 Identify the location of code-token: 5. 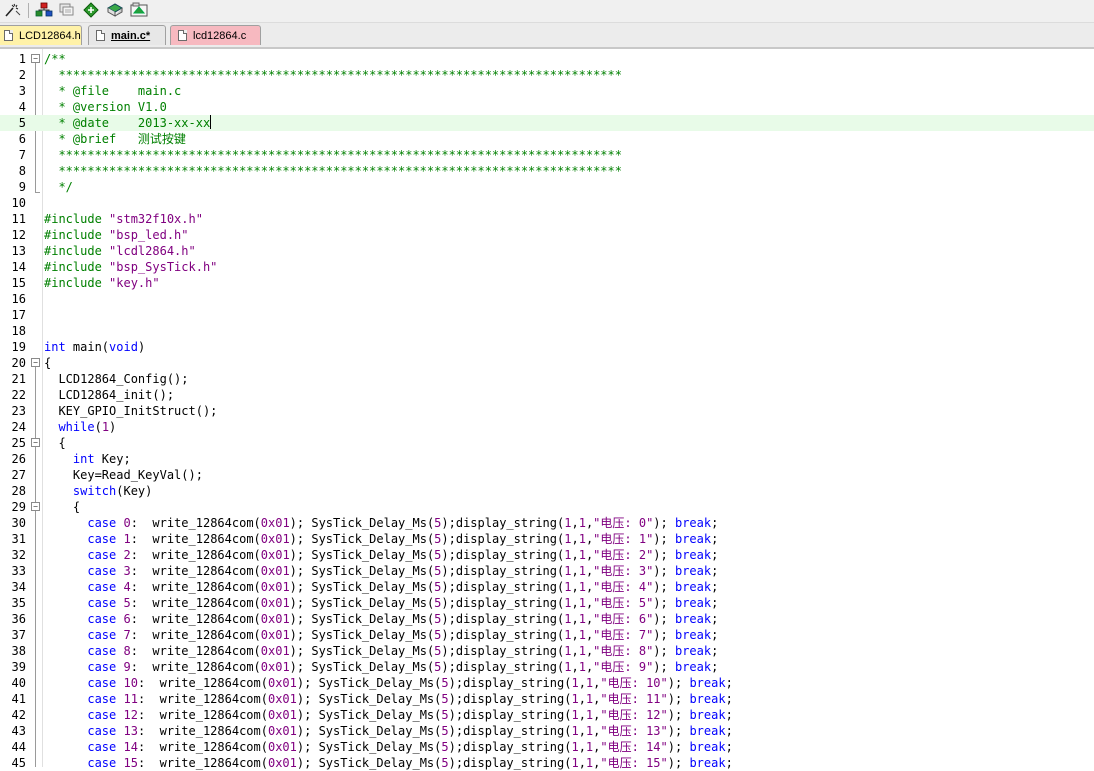
(445, 731).